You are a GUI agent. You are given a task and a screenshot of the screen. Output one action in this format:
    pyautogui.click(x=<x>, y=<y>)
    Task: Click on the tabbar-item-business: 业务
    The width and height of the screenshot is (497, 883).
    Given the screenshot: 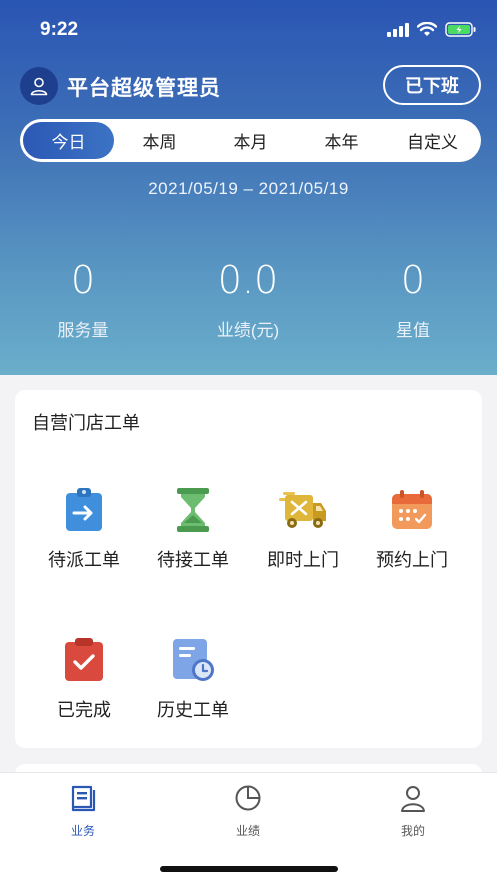 What is the action you would take?
    pyautogui.click(x=83, y=811)
    